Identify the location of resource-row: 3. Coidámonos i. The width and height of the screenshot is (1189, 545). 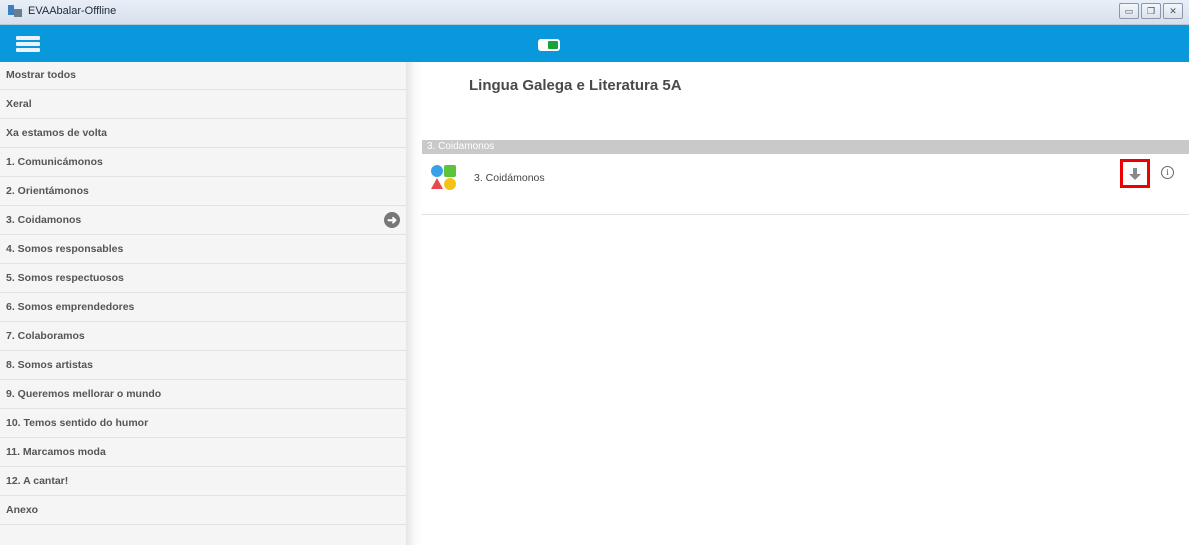
(805, 184).